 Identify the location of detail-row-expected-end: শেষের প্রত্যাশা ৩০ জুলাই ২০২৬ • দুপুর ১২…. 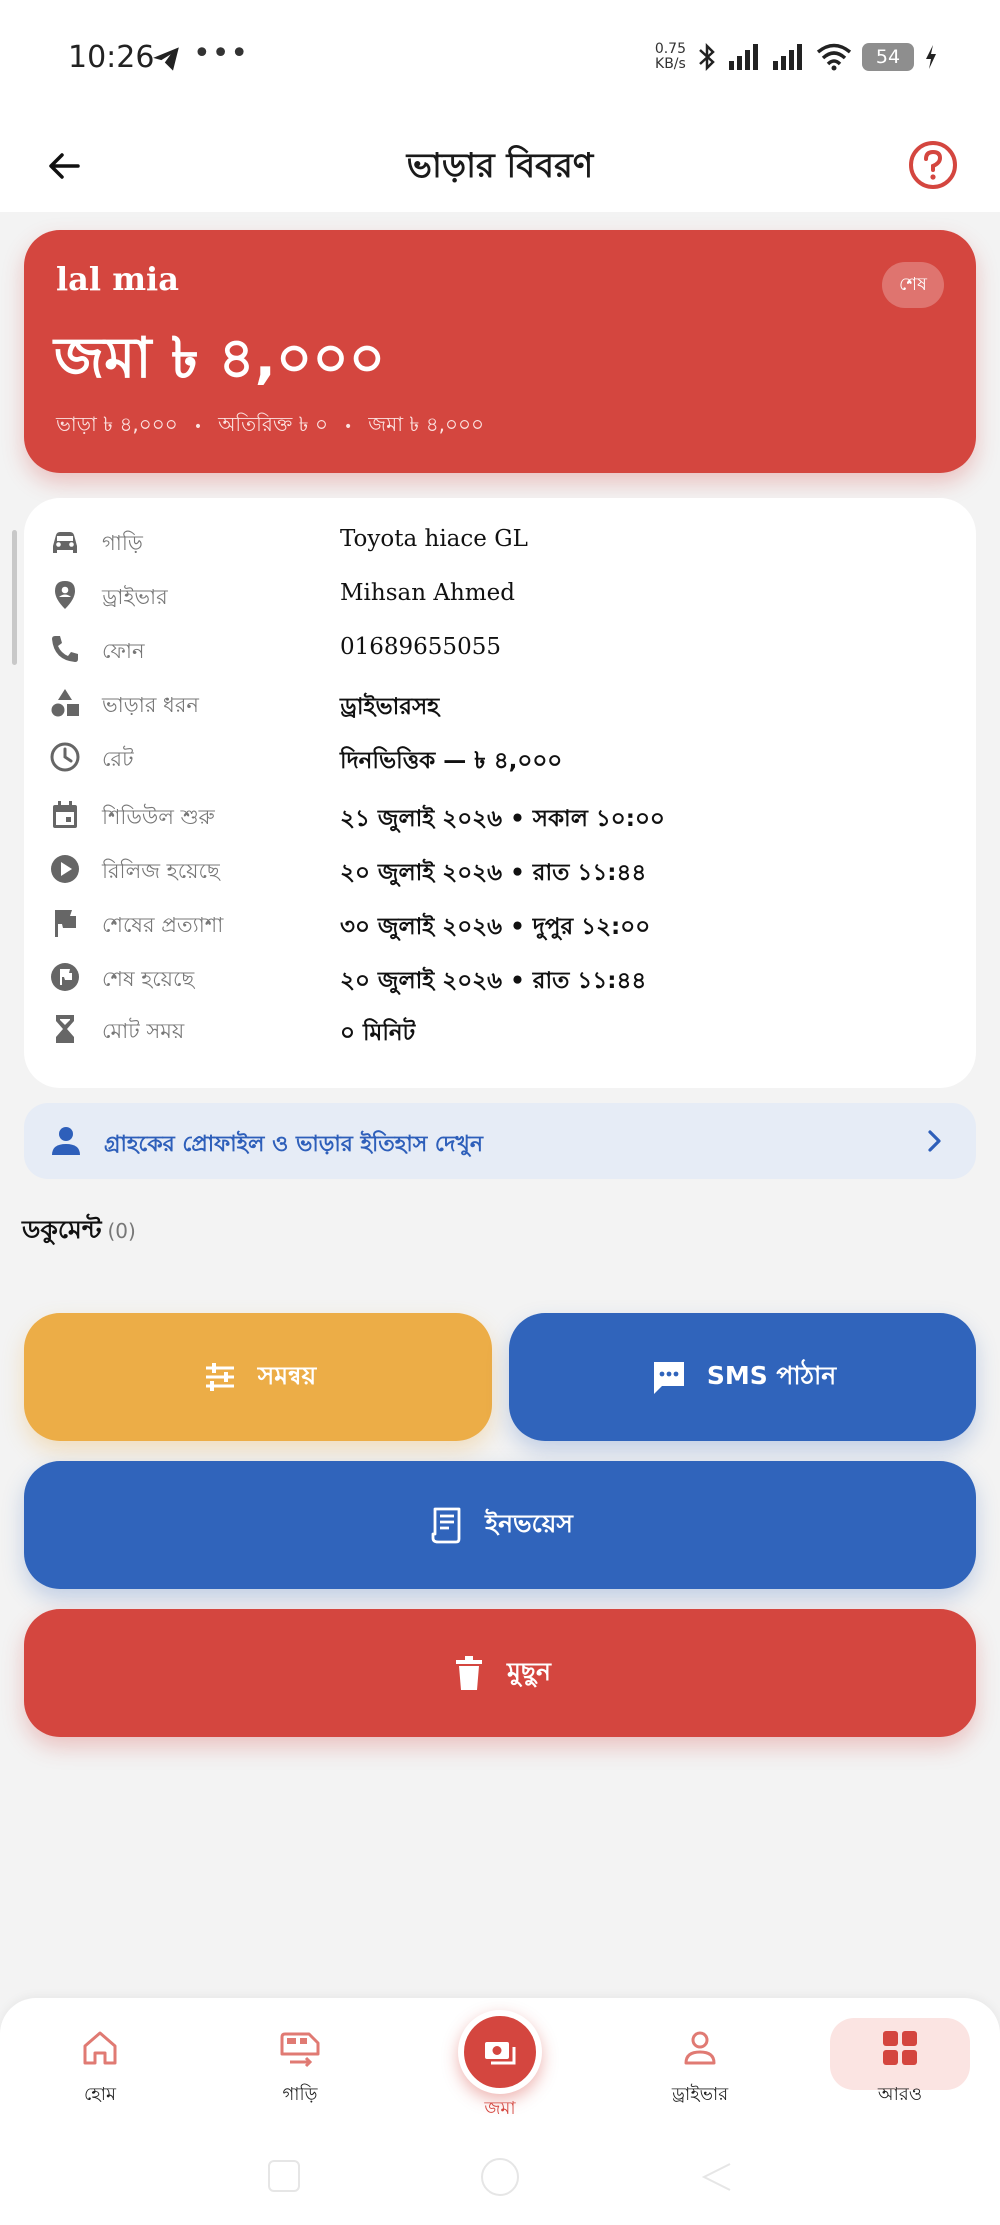
(500, 922).